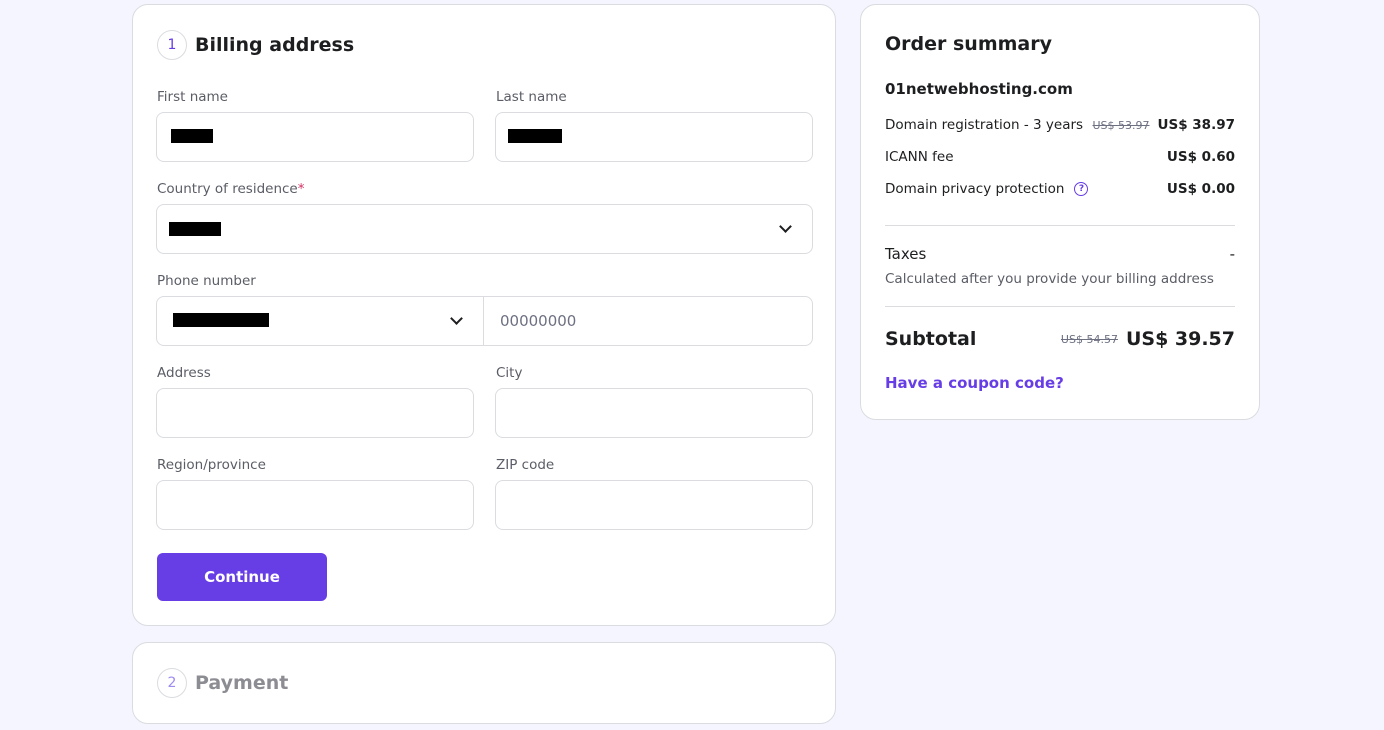 This screenshot has height=730, width=1384. Describe the element at coordinates (275, 45) in the screenshot. I see `billing-title: Billing address` at that location.